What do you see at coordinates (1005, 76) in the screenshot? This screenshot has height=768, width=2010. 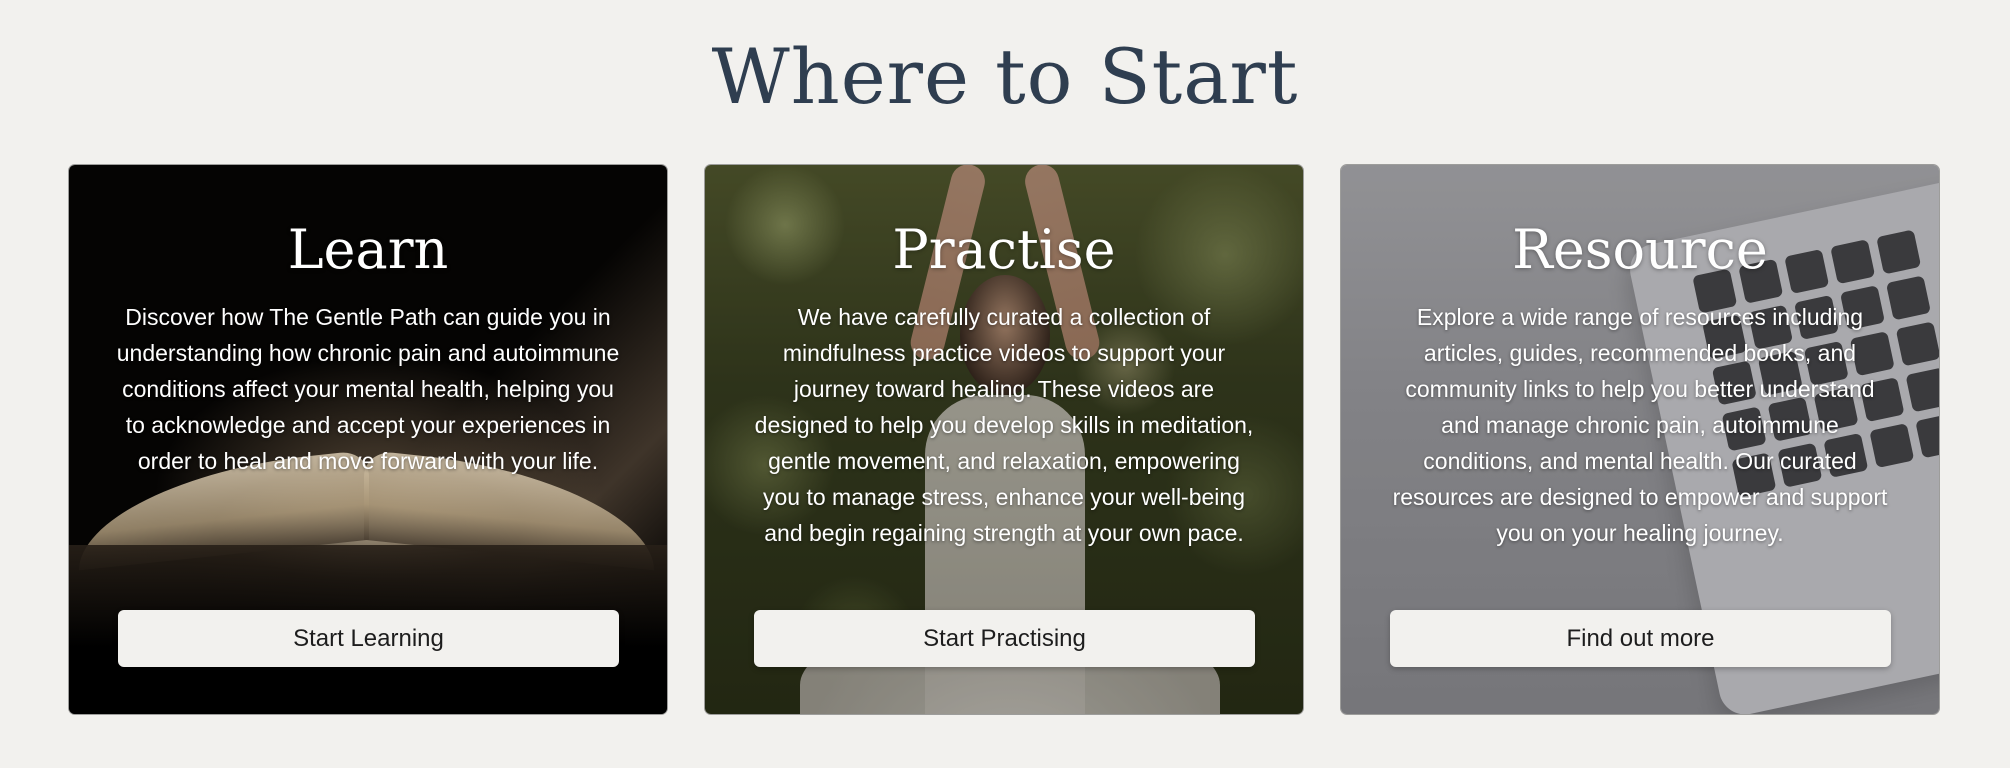 I see `section-title: Where to Start` at bounding box center [1005, 76].